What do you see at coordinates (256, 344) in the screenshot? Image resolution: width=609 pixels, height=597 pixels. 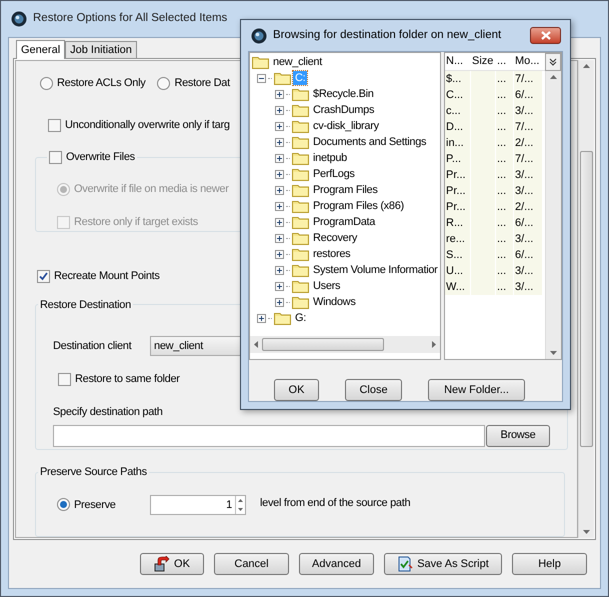 I see `scroll-left-icon` at bounding box center [256, 344].